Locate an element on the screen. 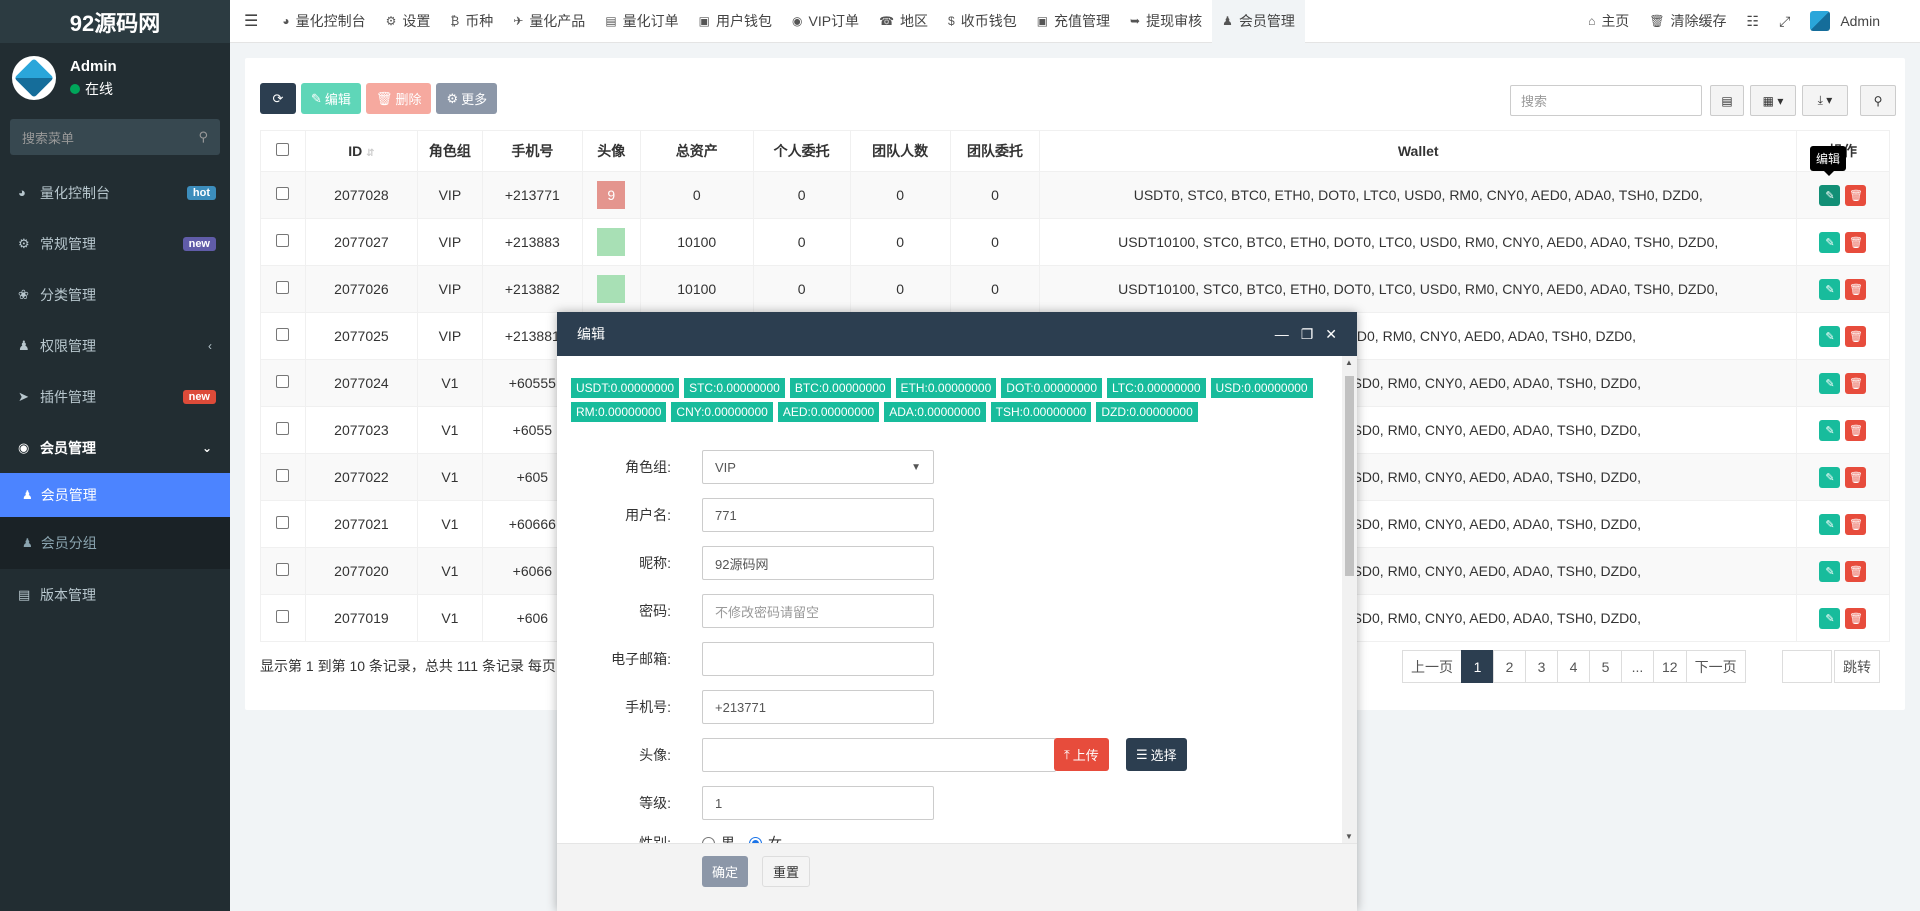 The height and width of the screenshot is (911, 1920). modal-scrollbar: ▲ ▼ is located at coordinates (1349, 599).